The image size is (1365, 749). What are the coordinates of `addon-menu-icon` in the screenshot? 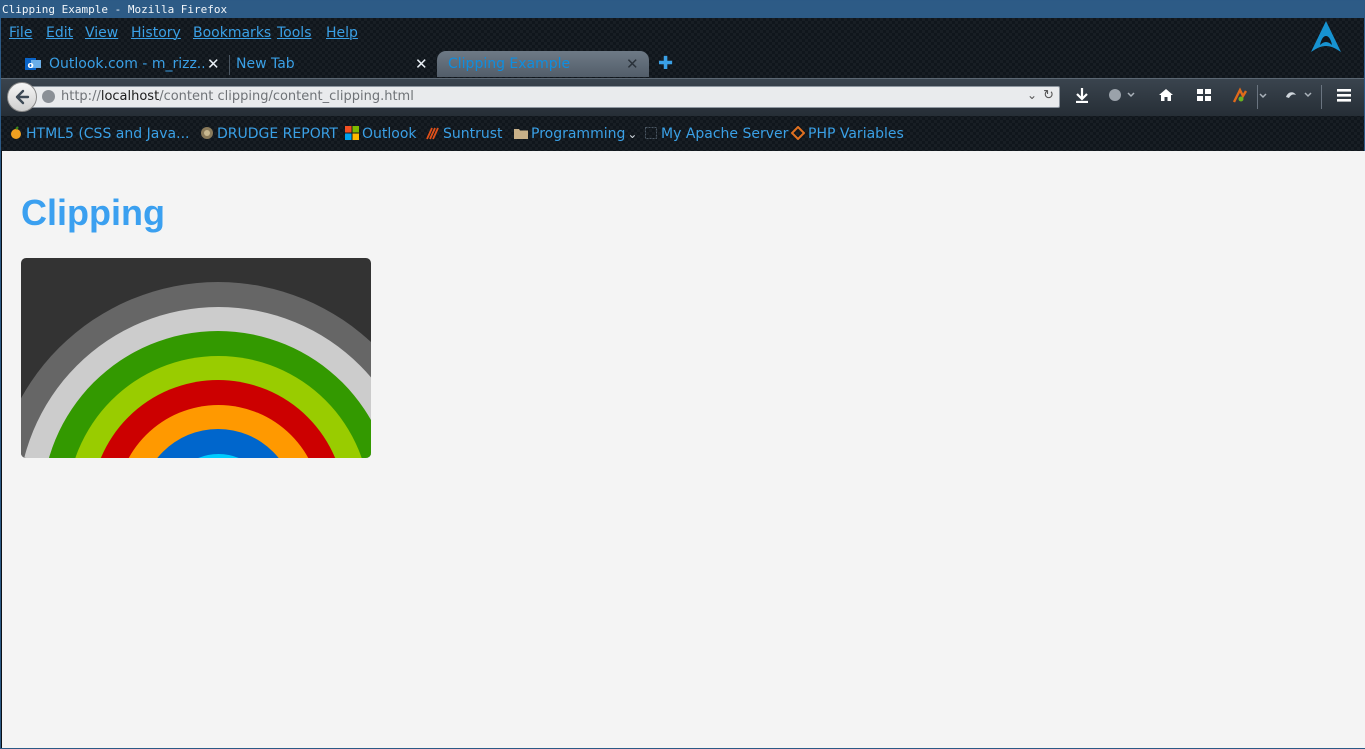 It's located at (1123, 97).